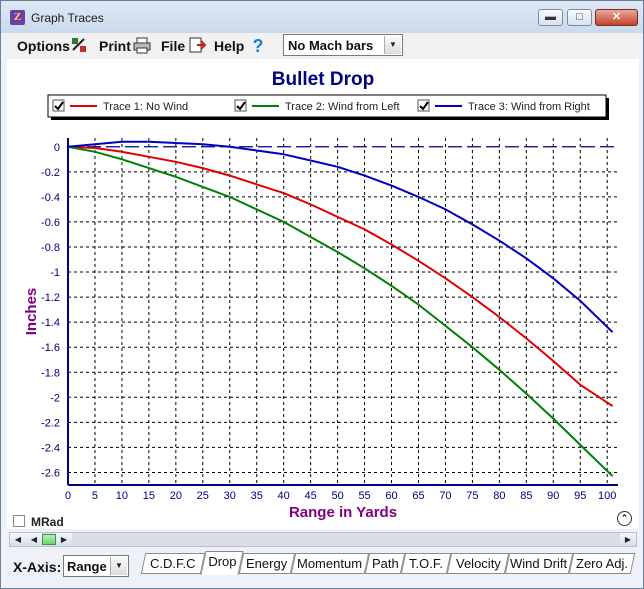  I want to click on tab-momentum: Momentum, so click(330, 563).